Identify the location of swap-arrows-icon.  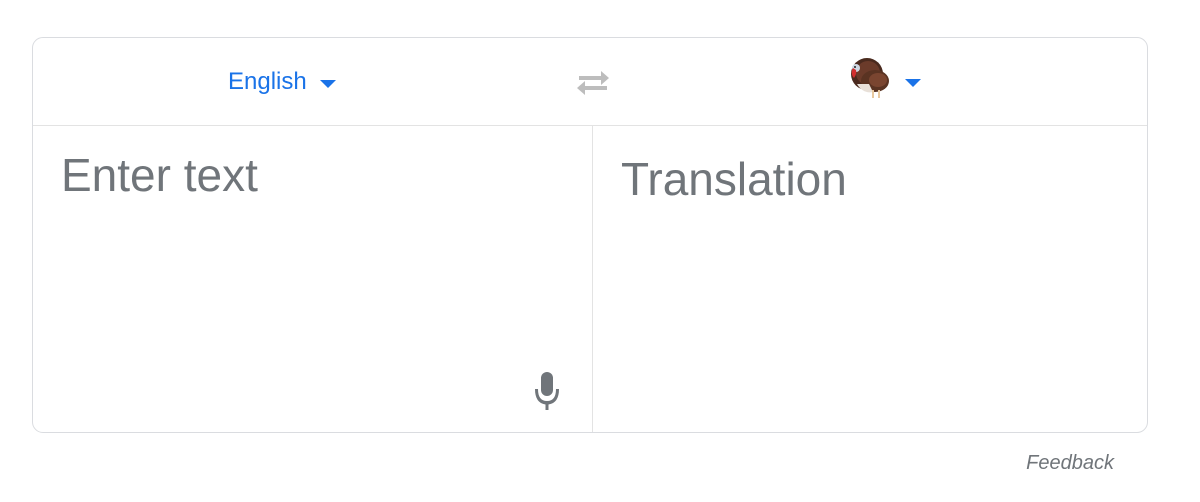
(593, 83).